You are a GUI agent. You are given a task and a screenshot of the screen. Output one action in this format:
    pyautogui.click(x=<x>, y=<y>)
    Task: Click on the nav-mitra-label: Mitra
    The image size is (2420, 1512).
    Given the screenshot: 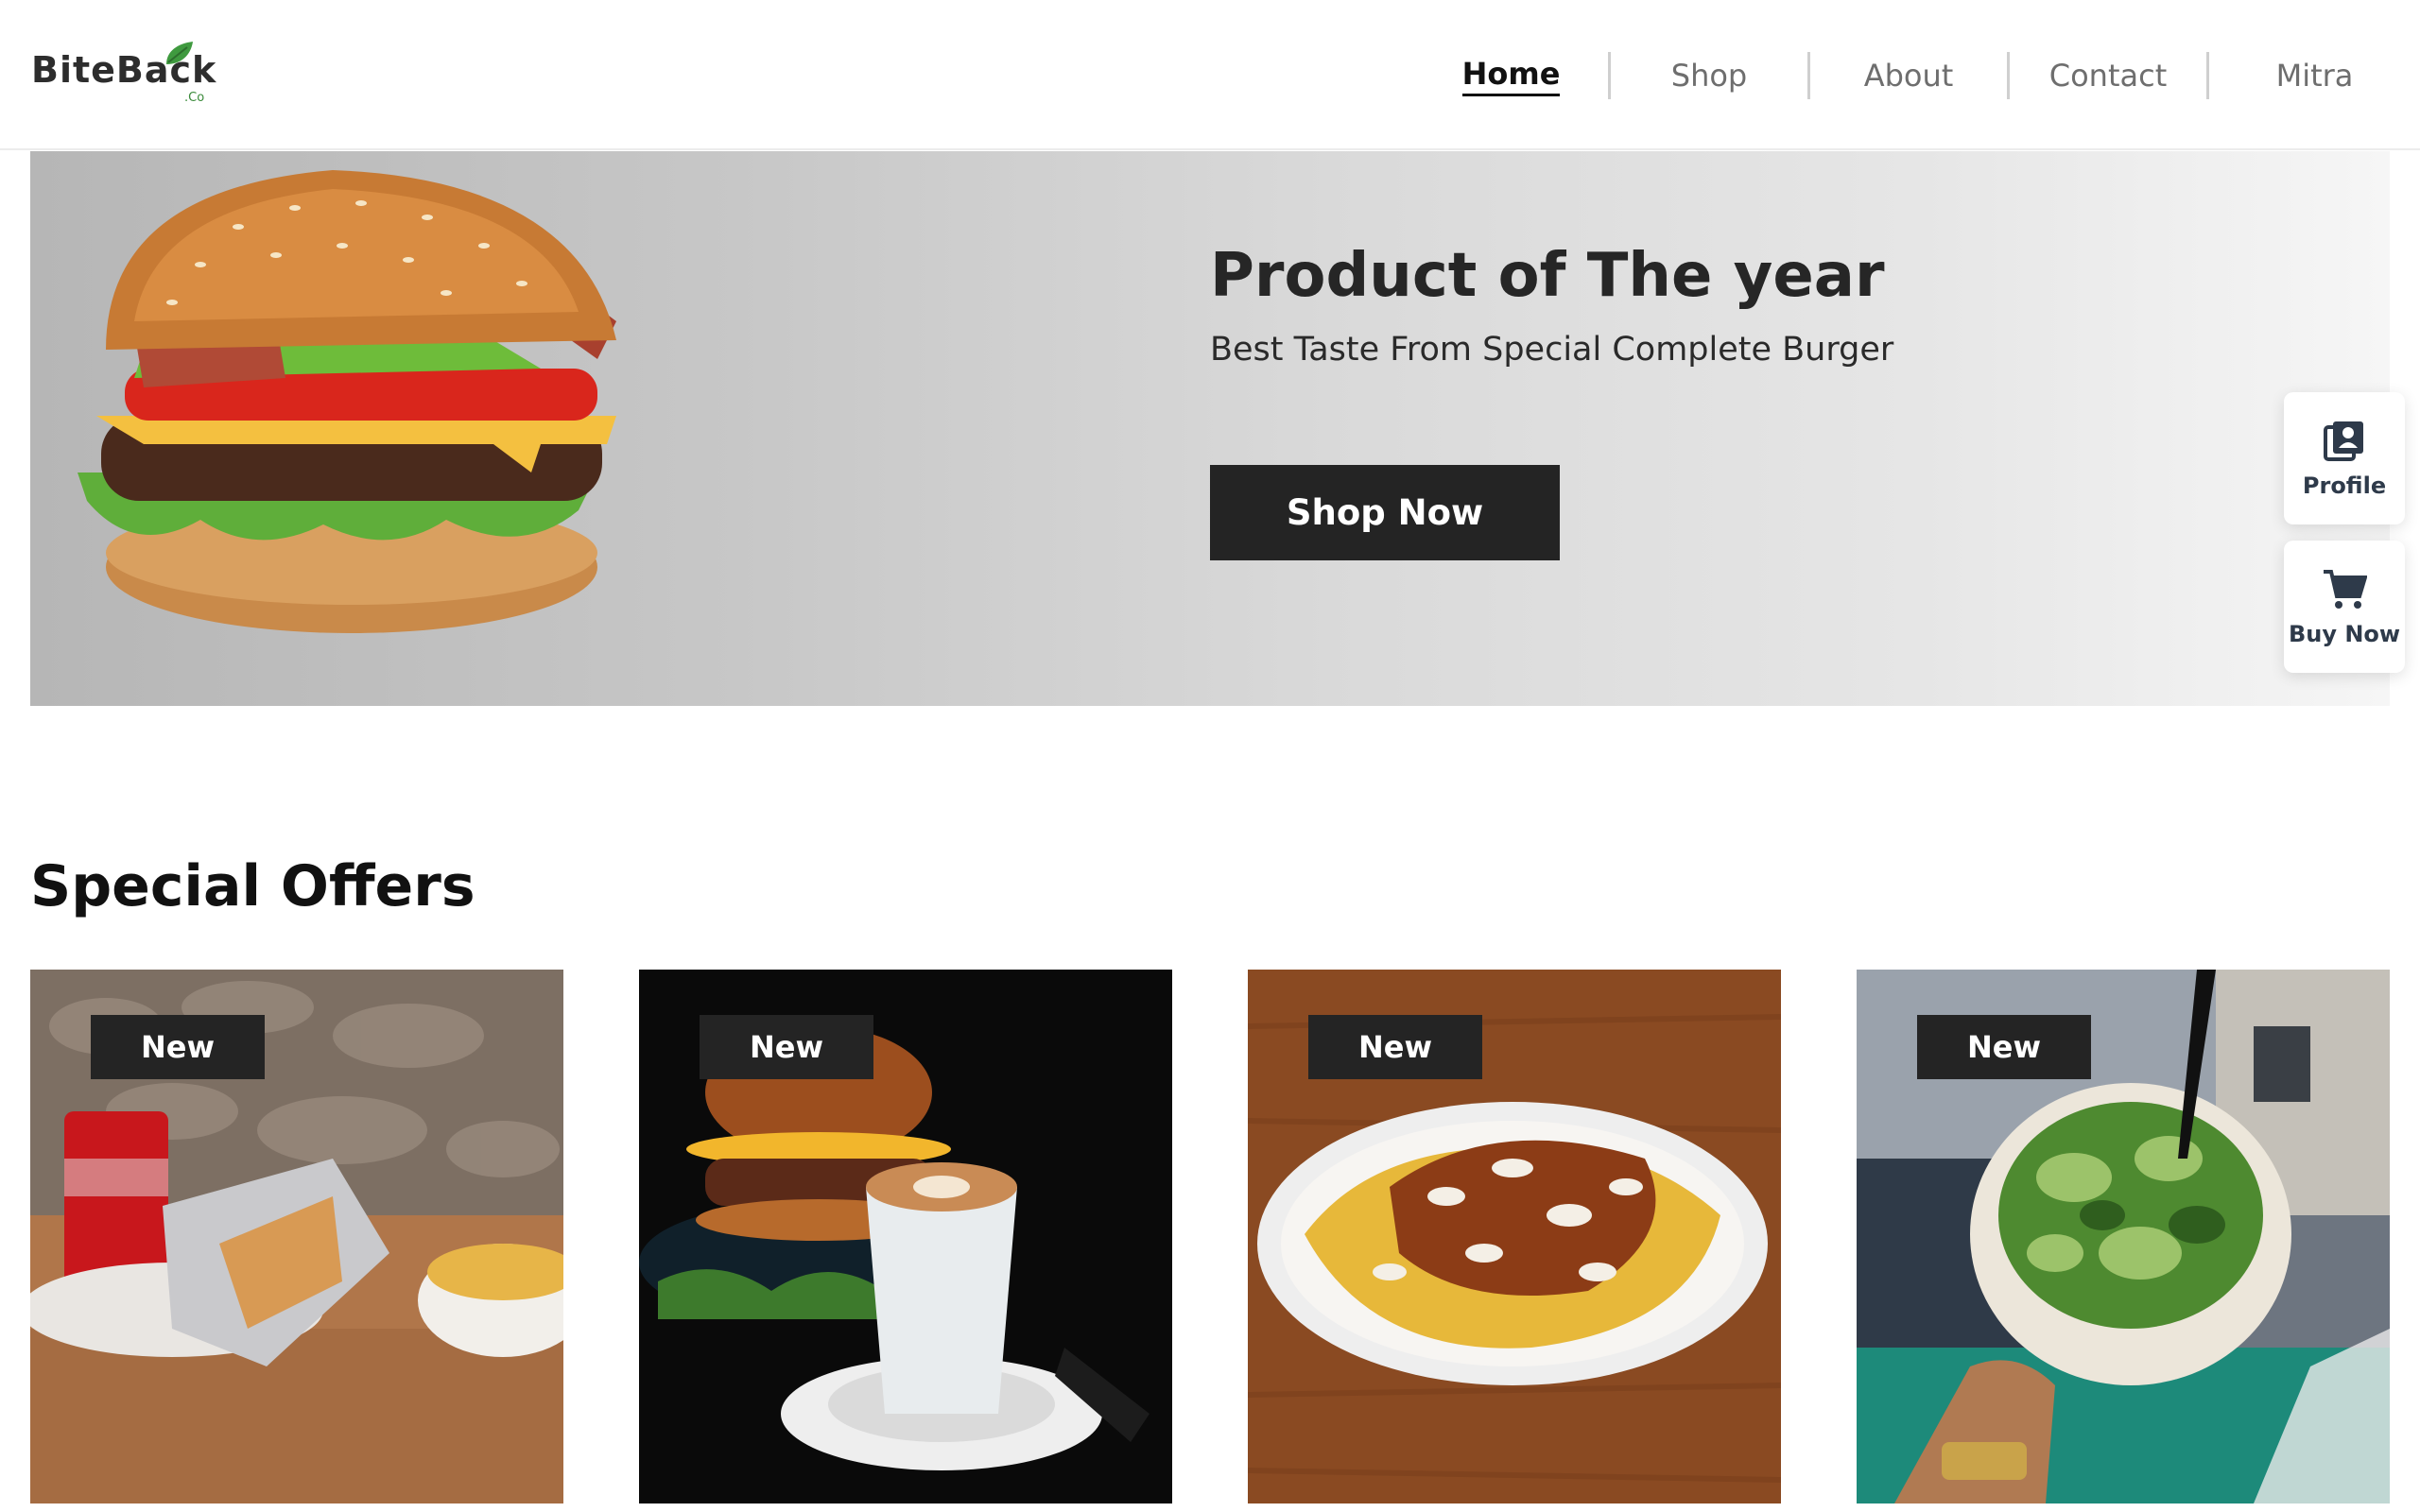 What is the action you would take?
    pyautogui.click(x=2314, y=76)
    